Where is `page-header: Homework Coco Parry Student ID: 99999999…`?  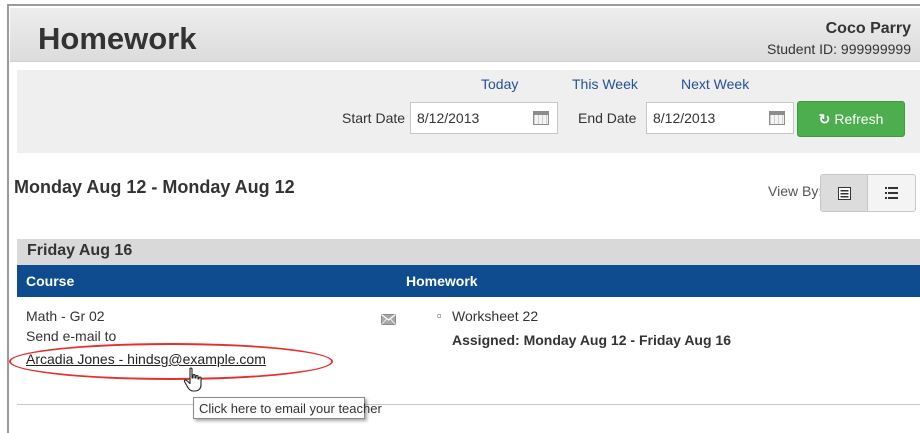
page-header: Homework Coco Parry Student ID: 99999999… is located at coordinates (465, 35).